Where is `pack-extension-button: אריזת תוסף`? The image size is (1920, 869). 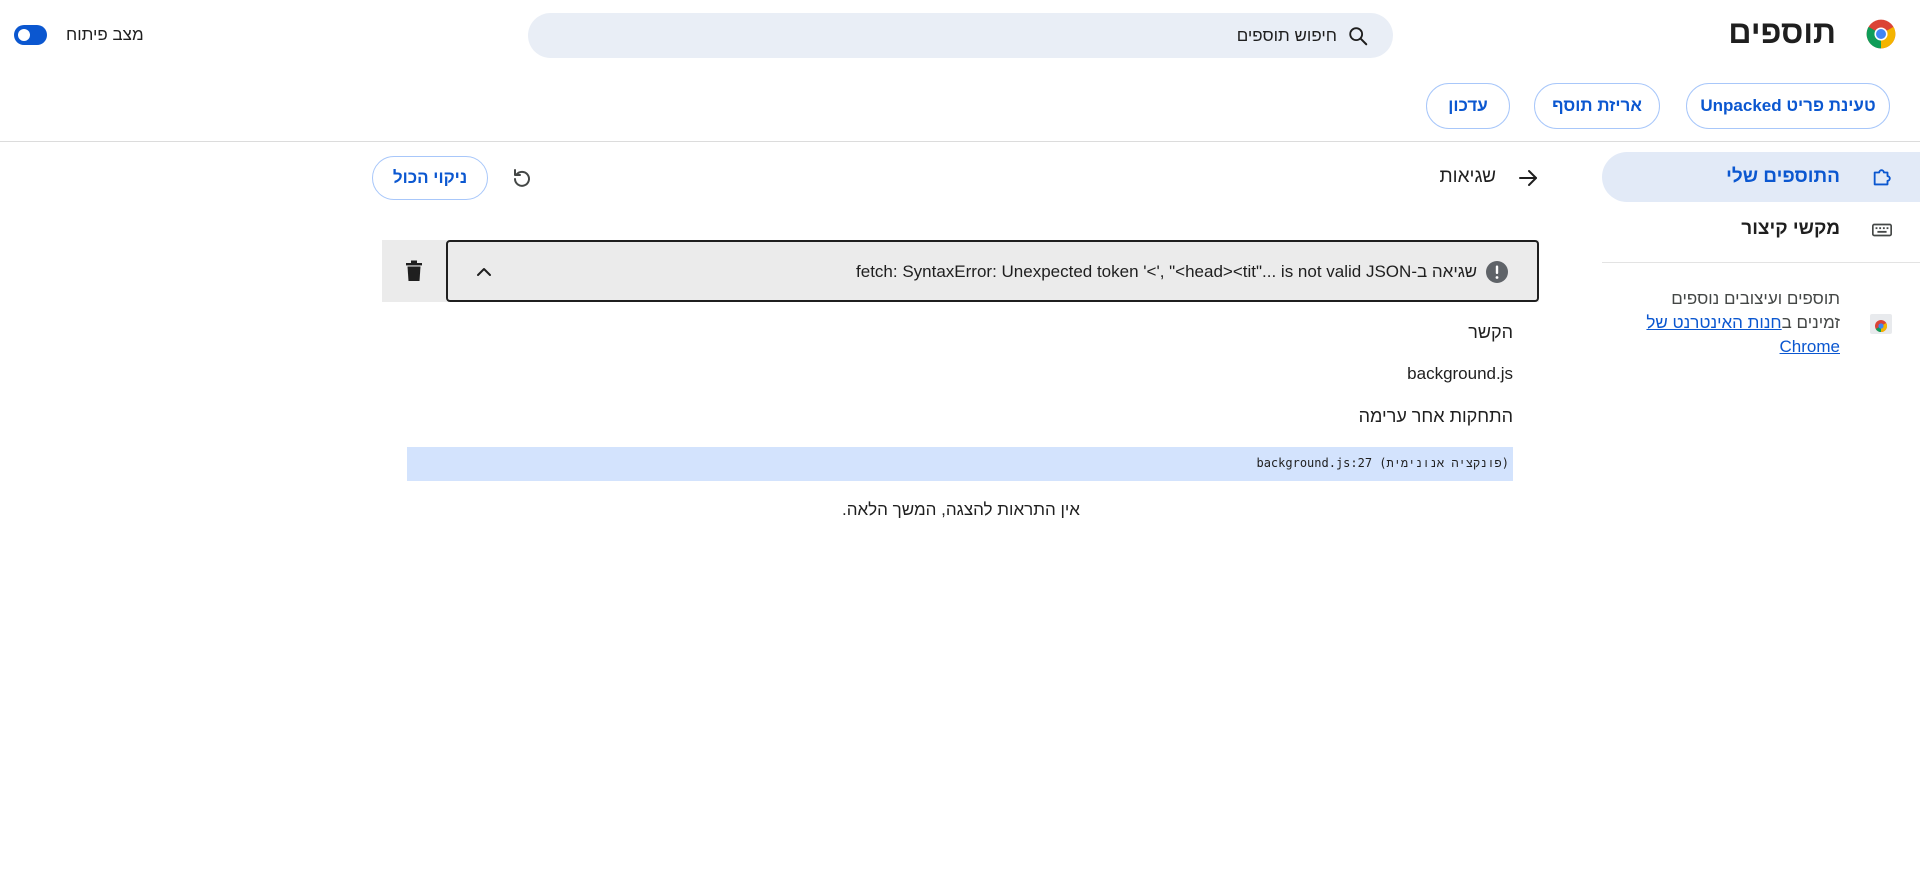
pack-extension-button: אריזת תוסף is located at coordinates (1597, 106).